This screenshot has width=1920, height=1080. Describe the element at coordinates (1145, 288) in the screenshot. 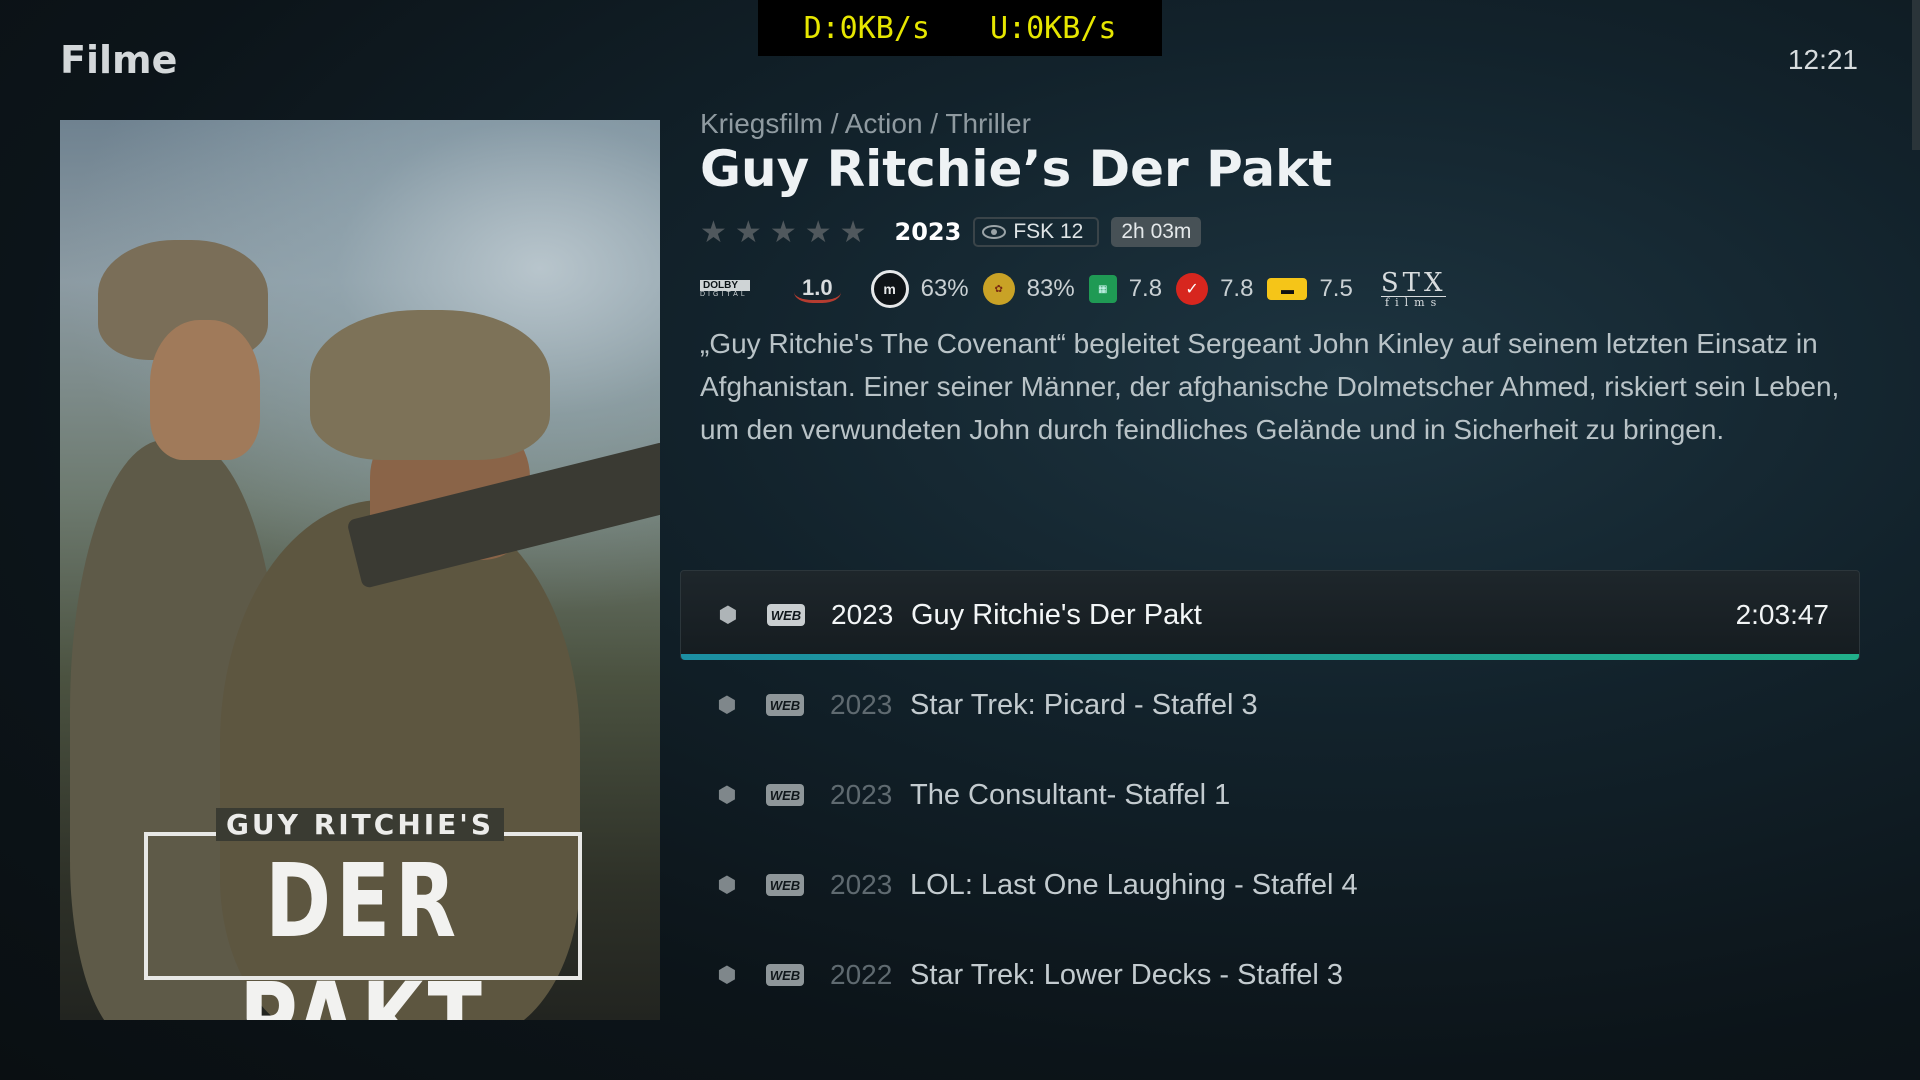

I see `tmdb-score: 7.8` at that location.